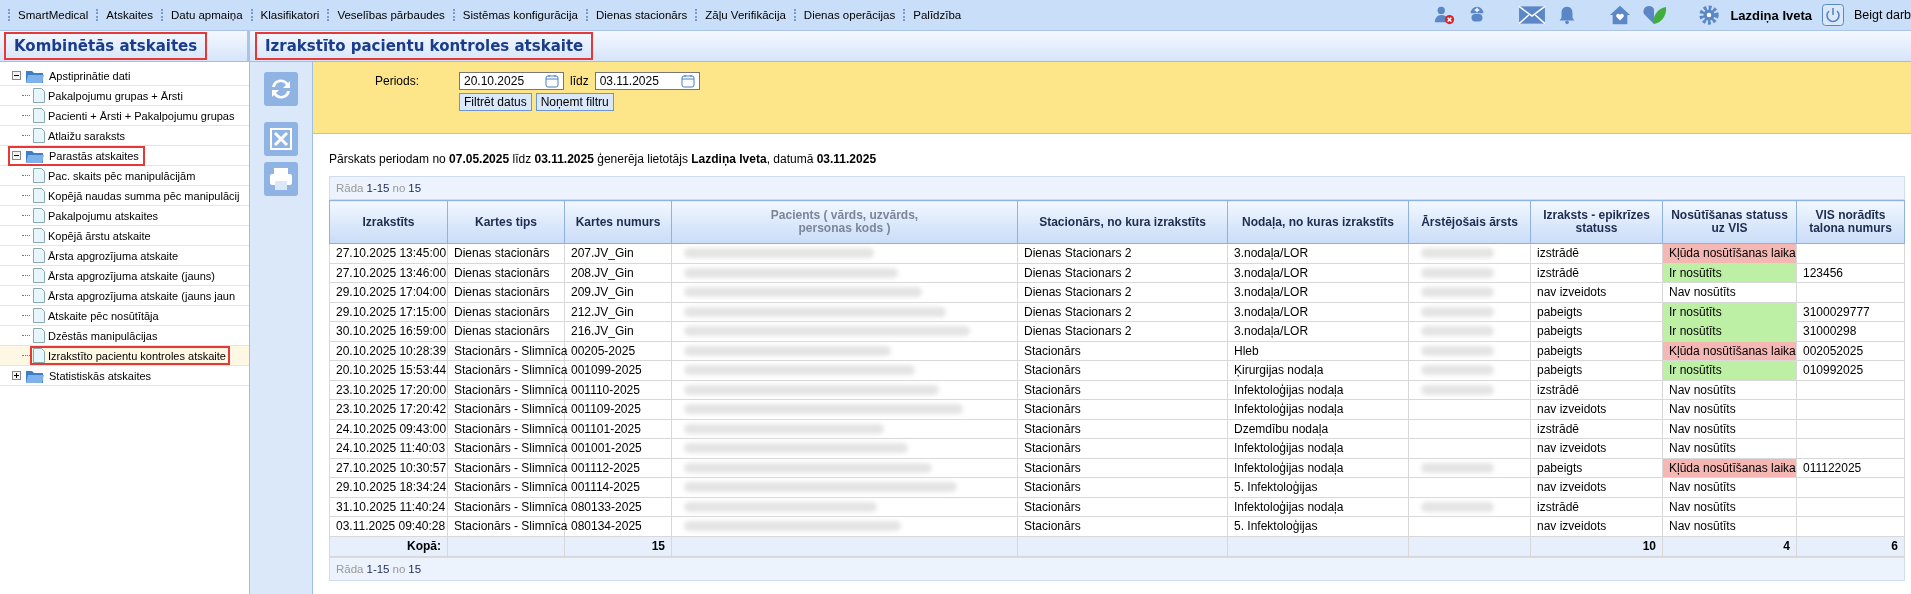 The image size is (1911, 594). I want to click on excel-export-button, so click(281, 139).